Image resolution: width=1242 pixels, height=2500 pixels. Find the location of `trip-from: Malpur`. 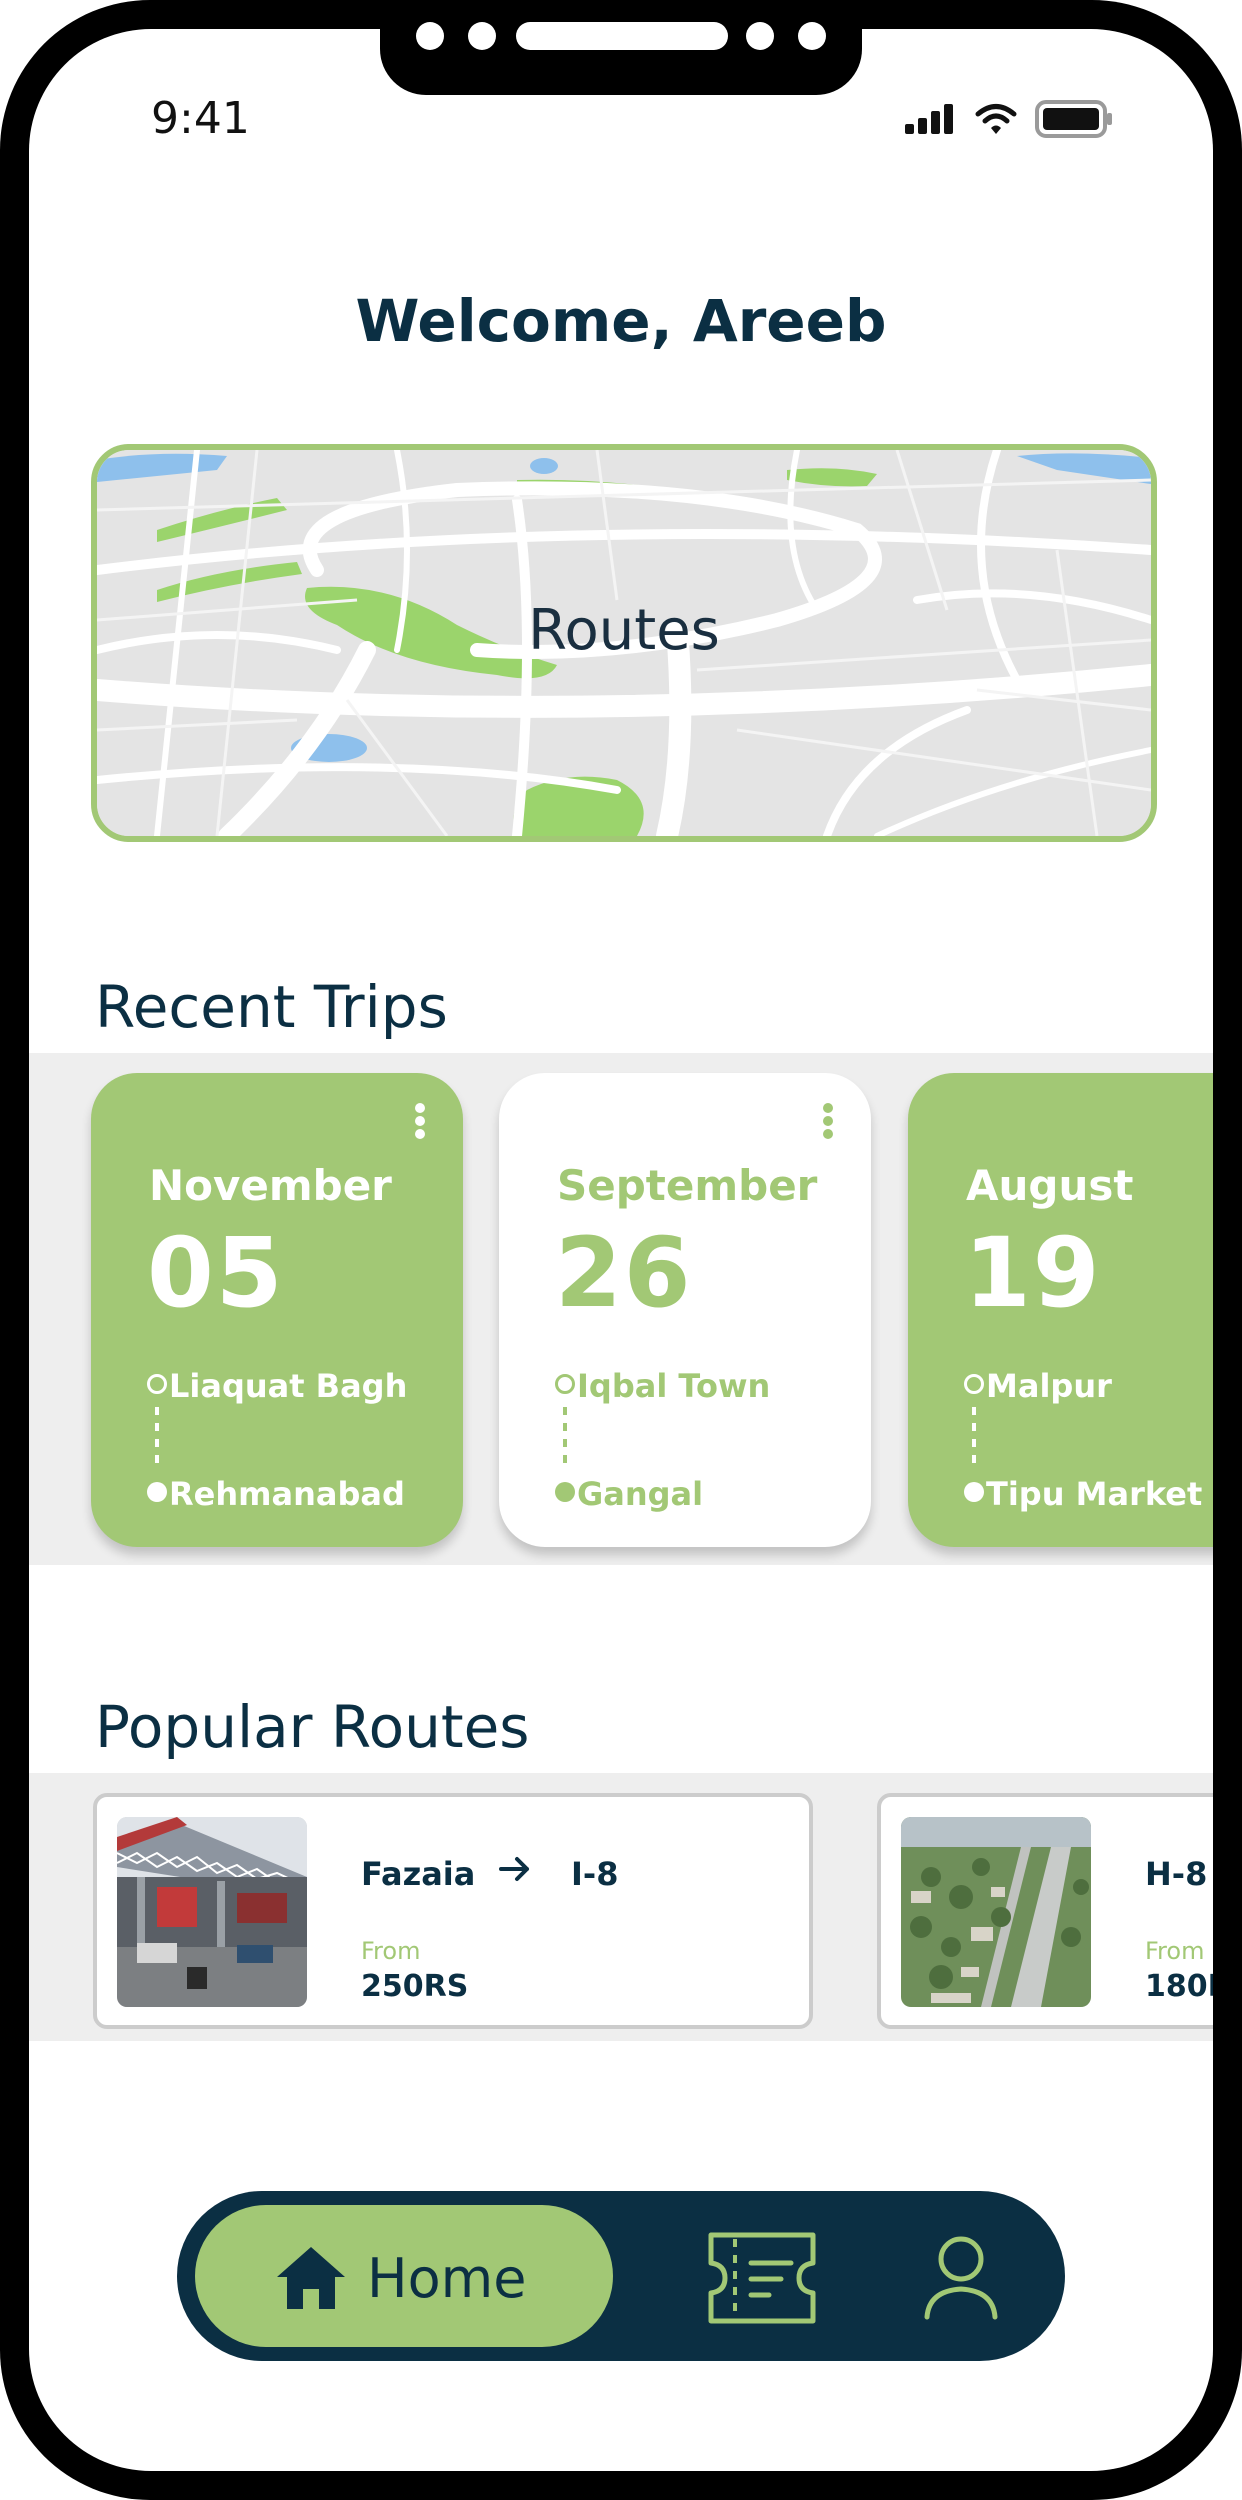

trip-from: Malpur is located at coordinates (1049, 1386).